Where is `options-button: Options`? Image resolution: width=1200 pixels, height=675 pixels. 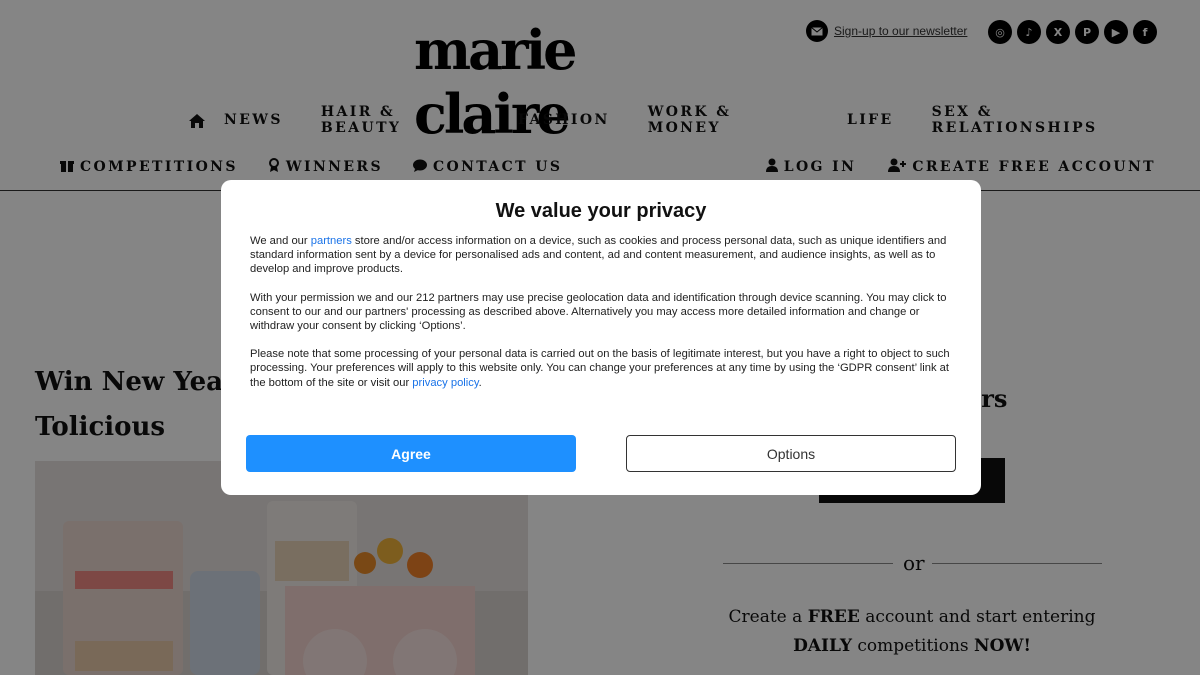
options-button: Options is located at coordinates (791, 453).